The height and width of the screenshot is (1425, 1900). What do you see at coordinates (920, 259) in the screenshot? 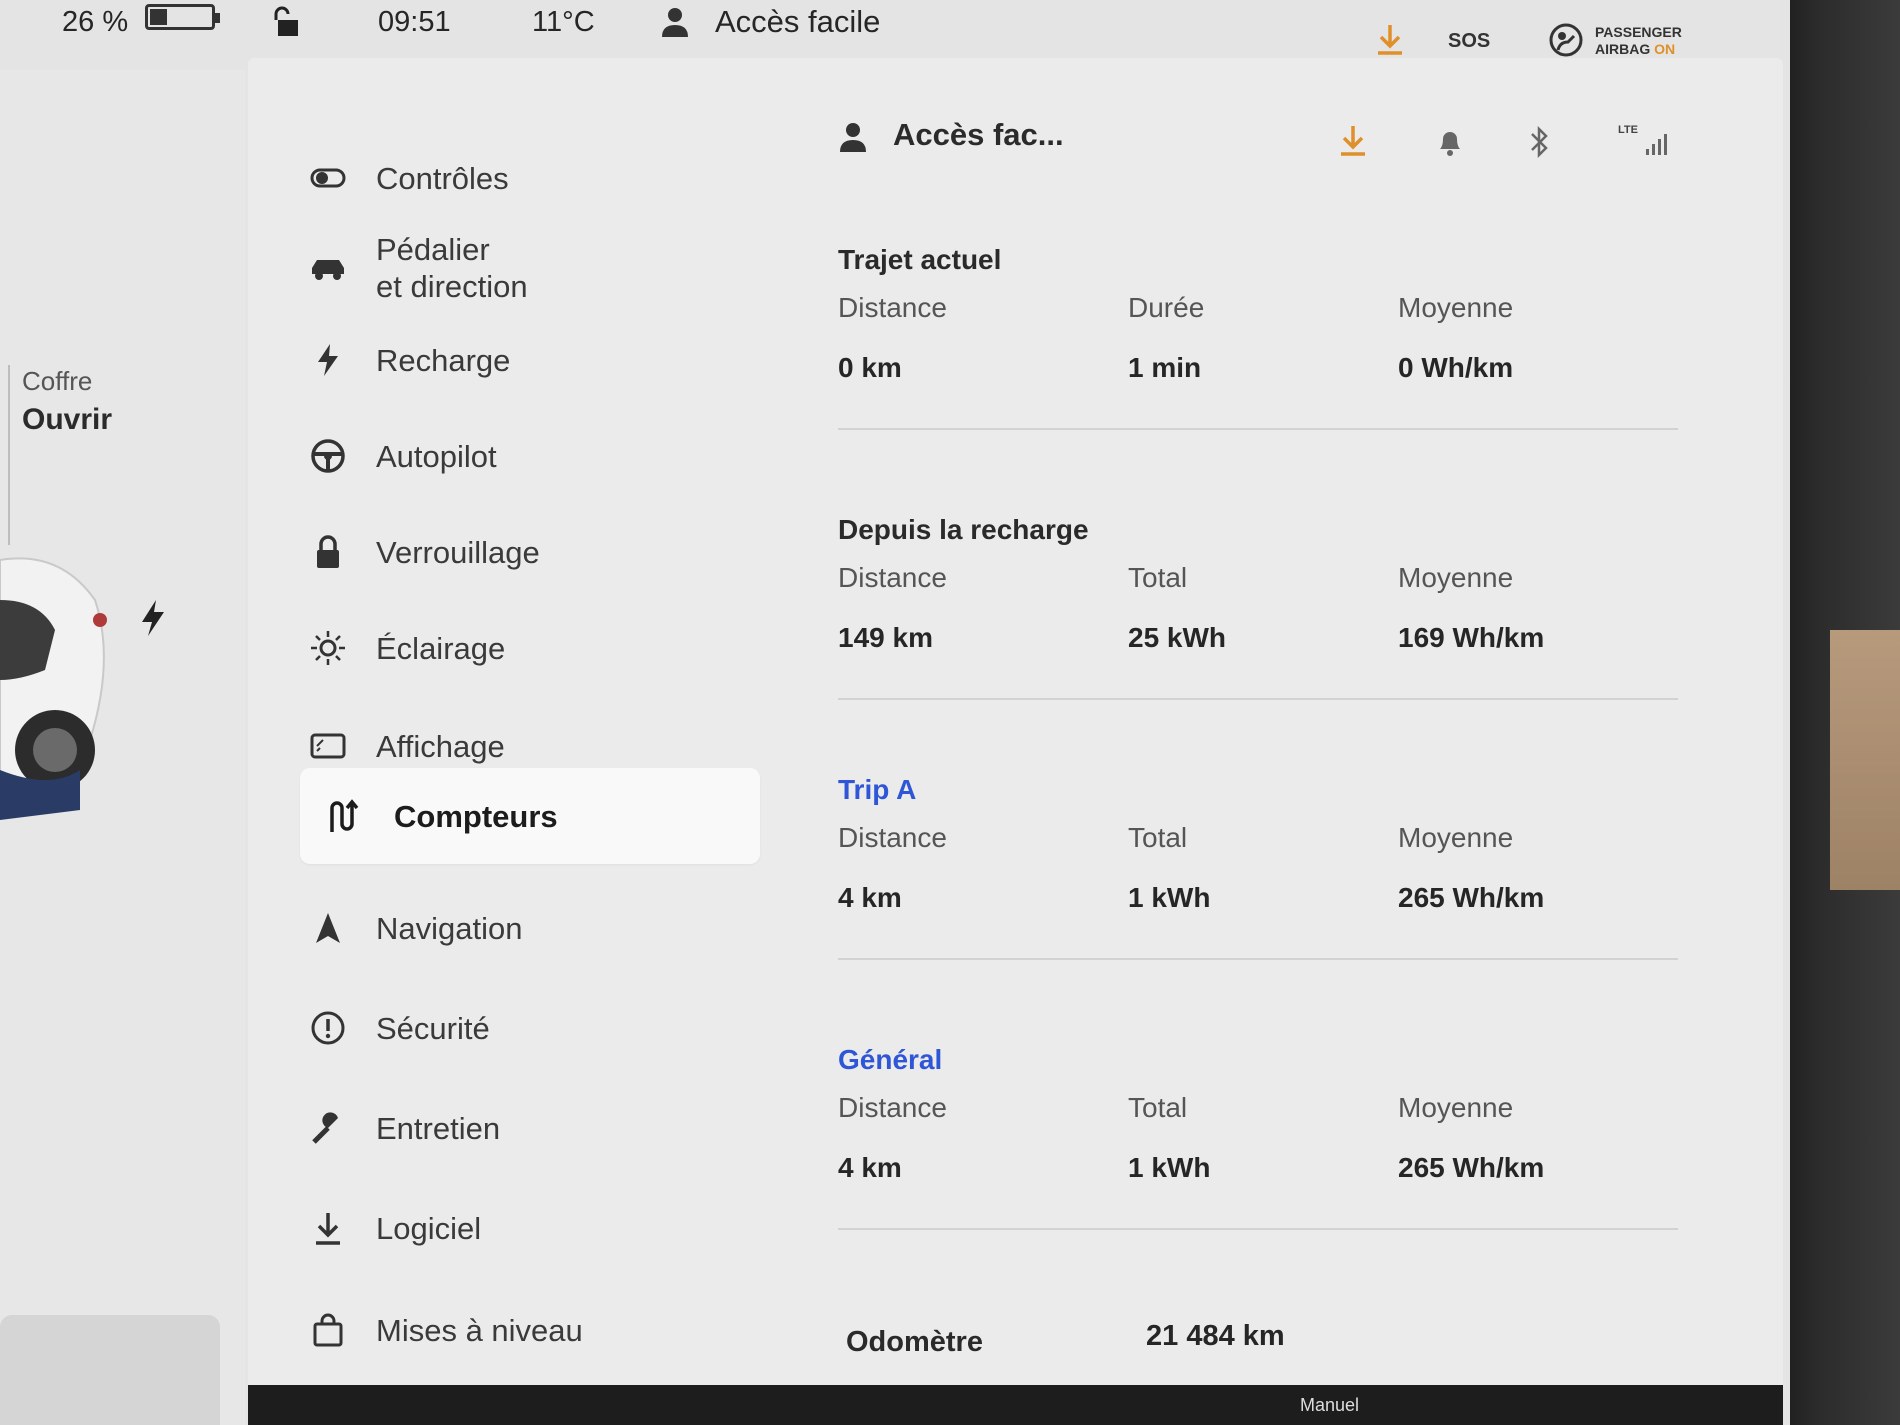
I see `section-title: Trajet actuel` at bounding box center [920, 259].